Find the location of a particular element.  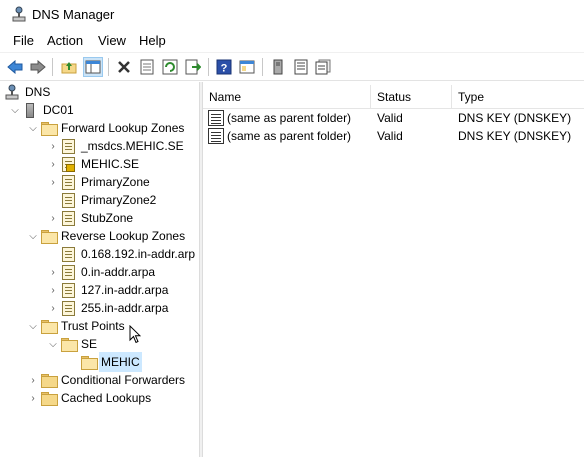

mouse-cursor-icon is located at coordinates (135, 335).